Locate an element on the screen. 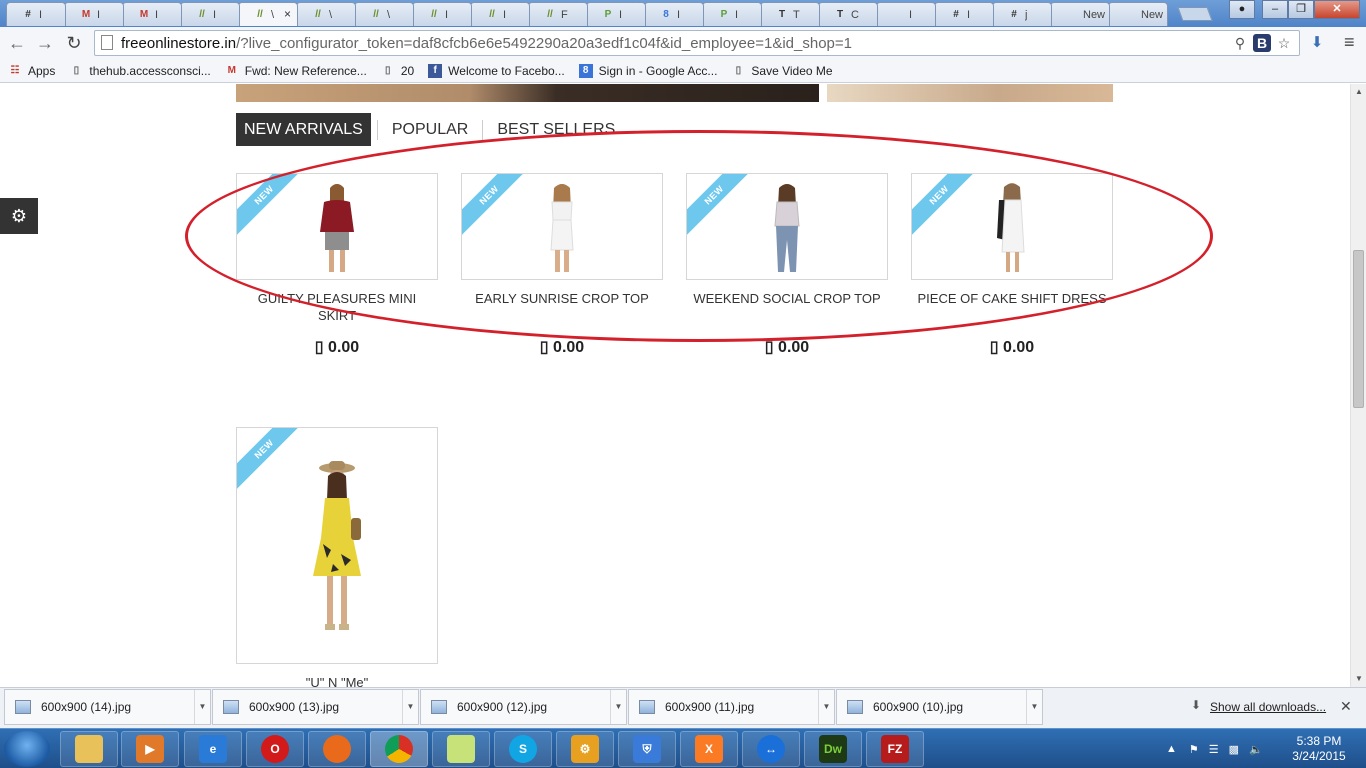  gear-icon: ⚙ is located at coordinates (19, 216).